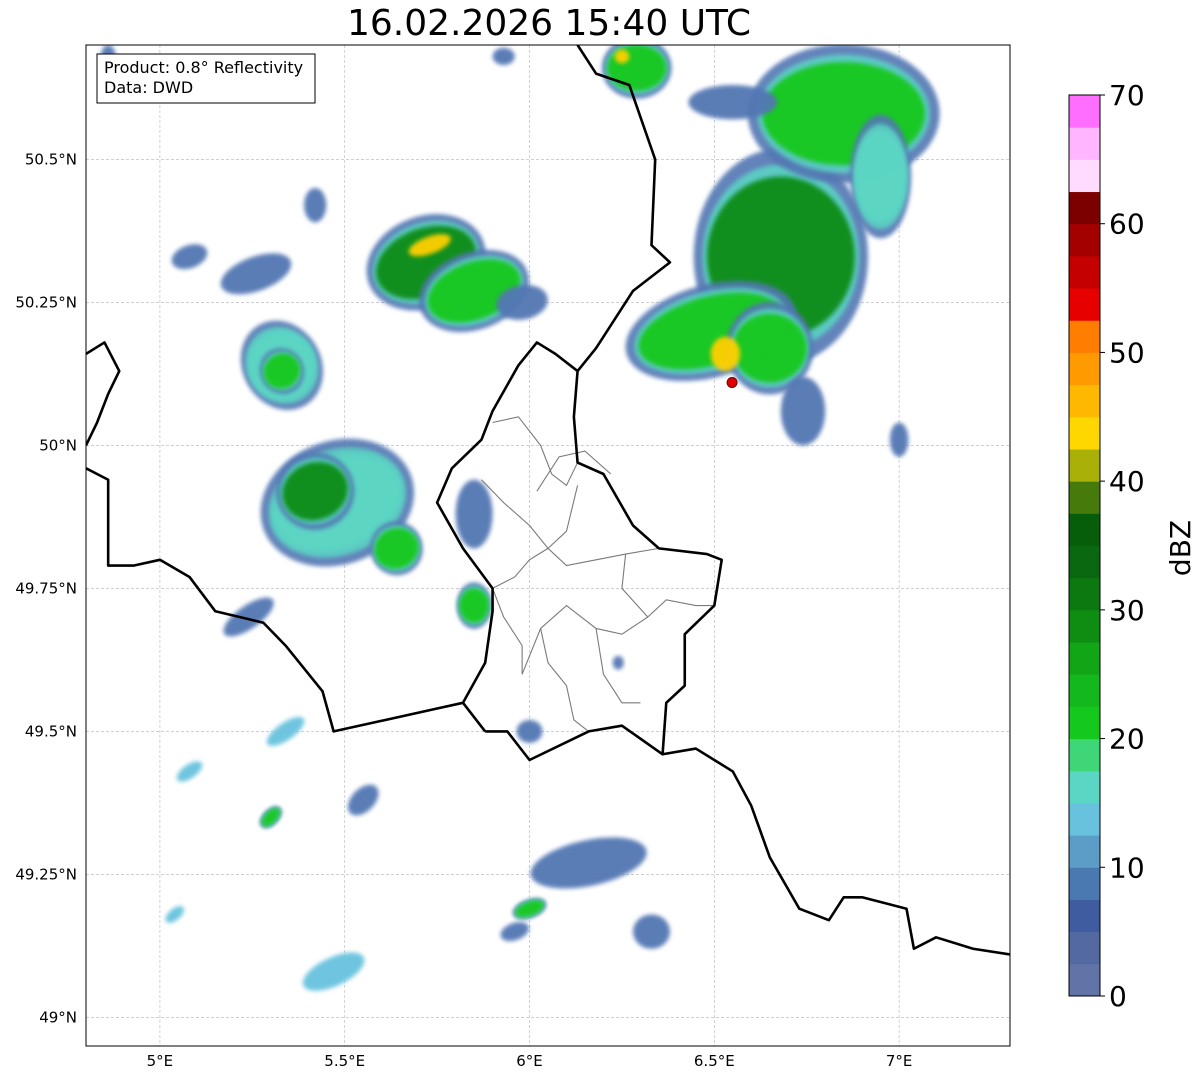 Image resolution: width=1202 pixels, height=1081 pixels. What do you see at coordinates (1122, 546) in the screenshot?
I see `colorbar-ticks: 0 10 20 30 40 50 60 70` at bounding box center [1122, 546].